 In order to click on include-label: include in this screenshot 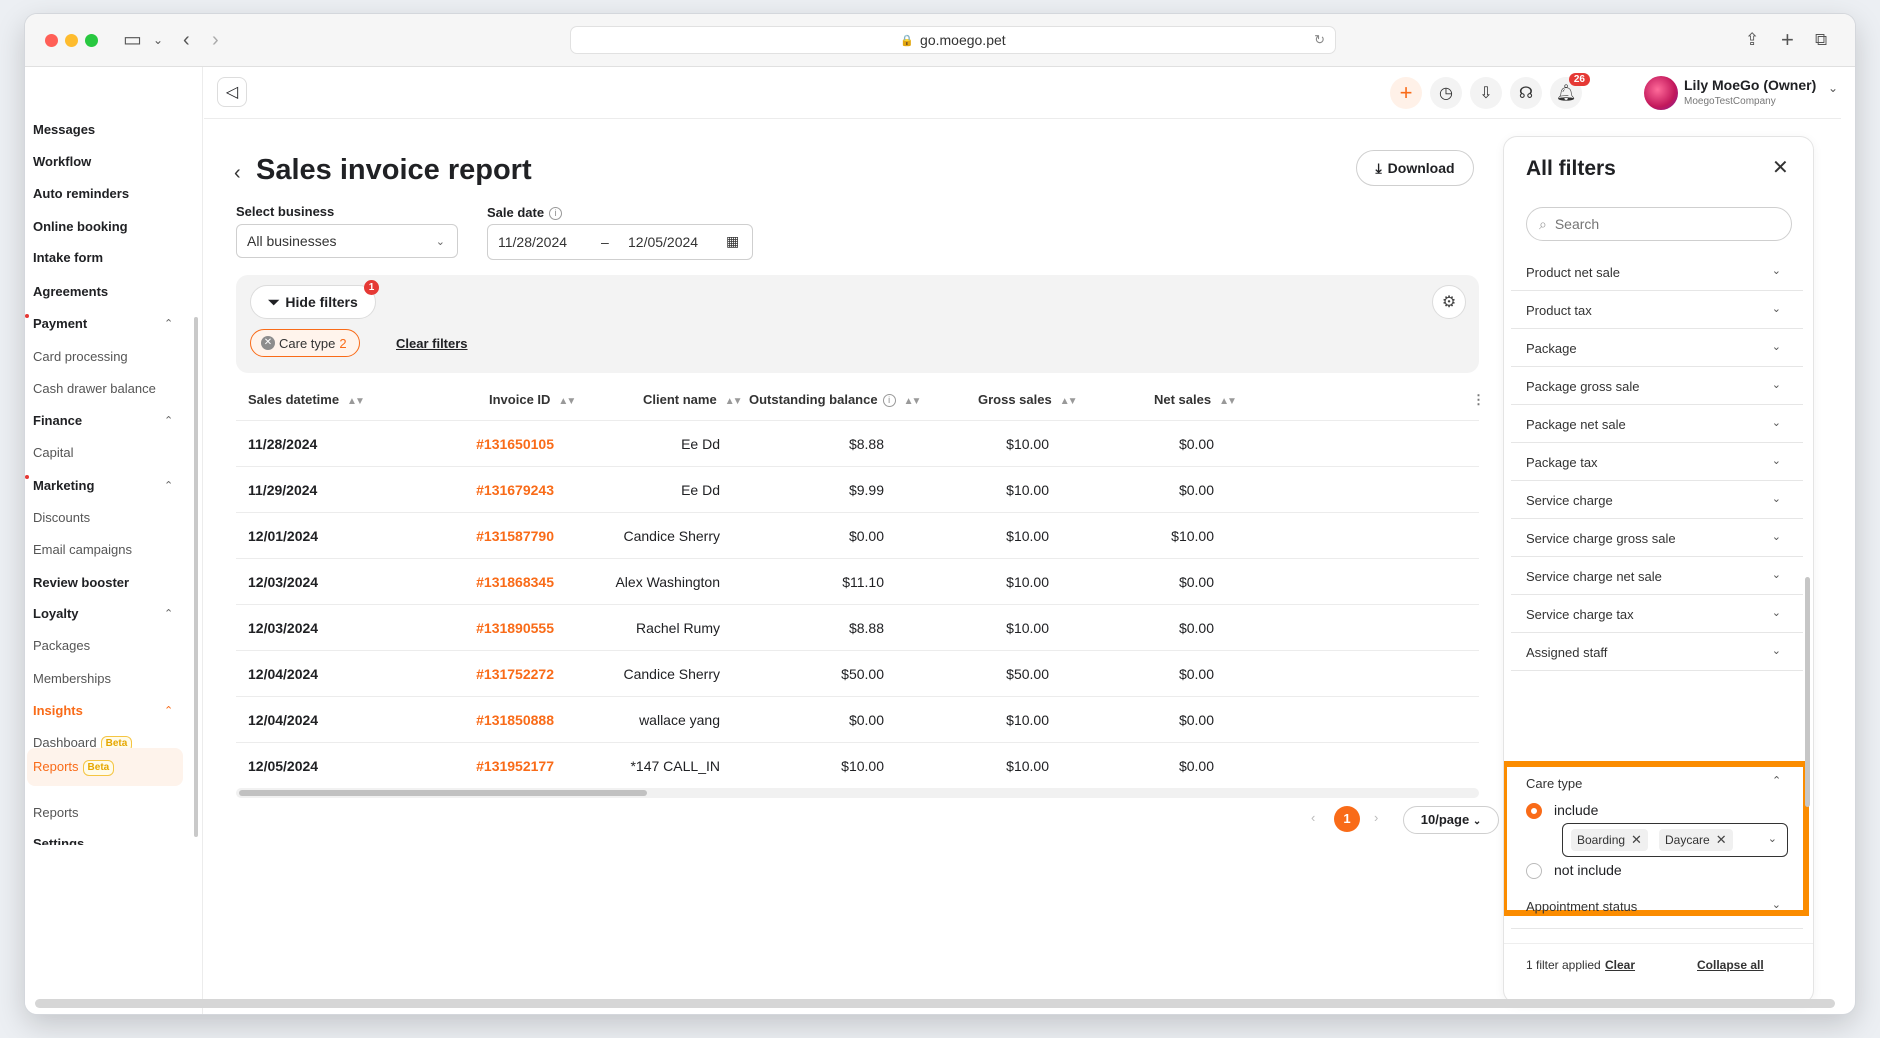, I will do `click(1576, 810)`.